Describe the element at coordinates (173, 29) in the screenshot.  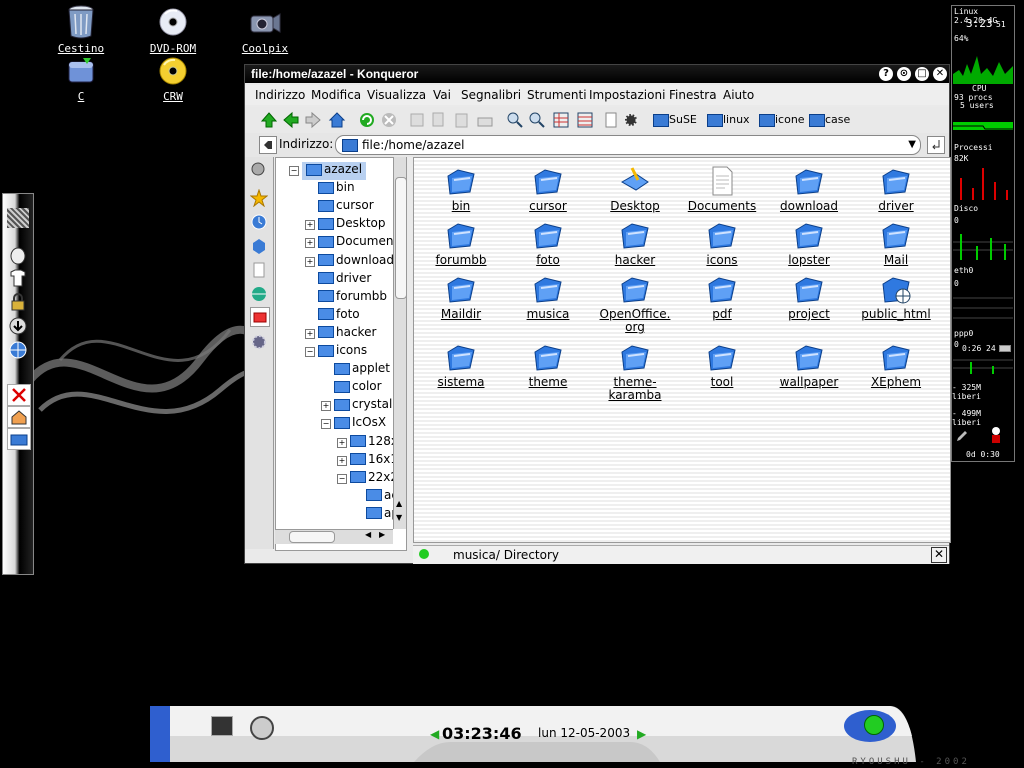
I see `desktop-icon-dvd: DVD-ROM` at that location.